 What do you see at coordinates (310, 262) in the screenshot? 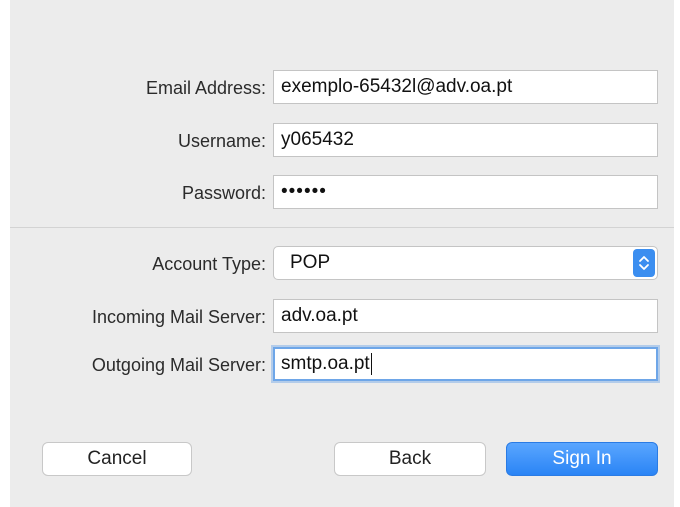
I see `account-type-value: POP` at bounding box center [310, 262].